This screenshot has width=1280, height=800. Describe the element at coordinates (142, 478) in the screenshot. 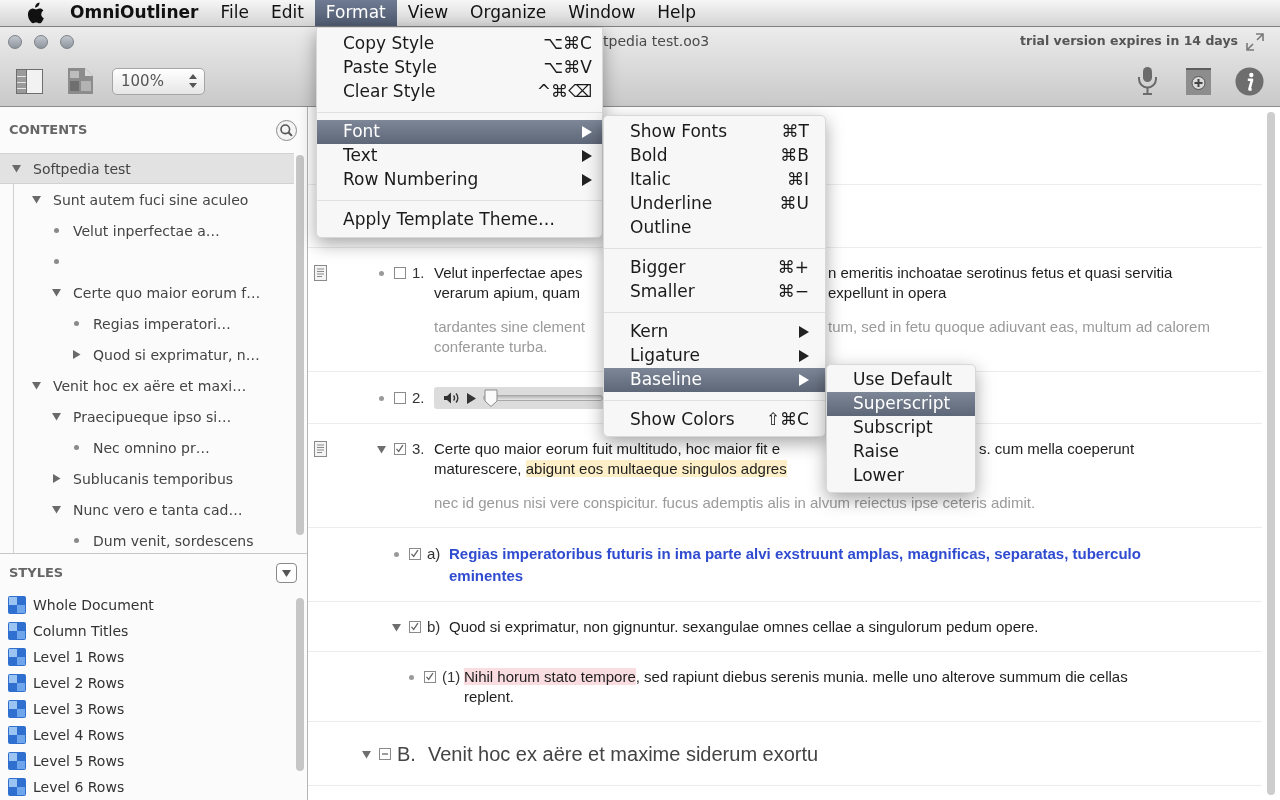

I see `tree-item: Sublucanis temporibus` at that location.